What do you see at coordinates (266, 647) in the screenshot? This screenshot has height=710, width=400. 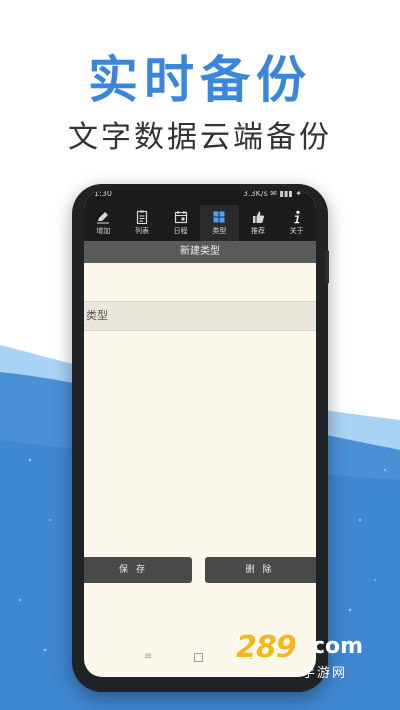 I see `watermark-number: 289` at bounding box center [266, 647].